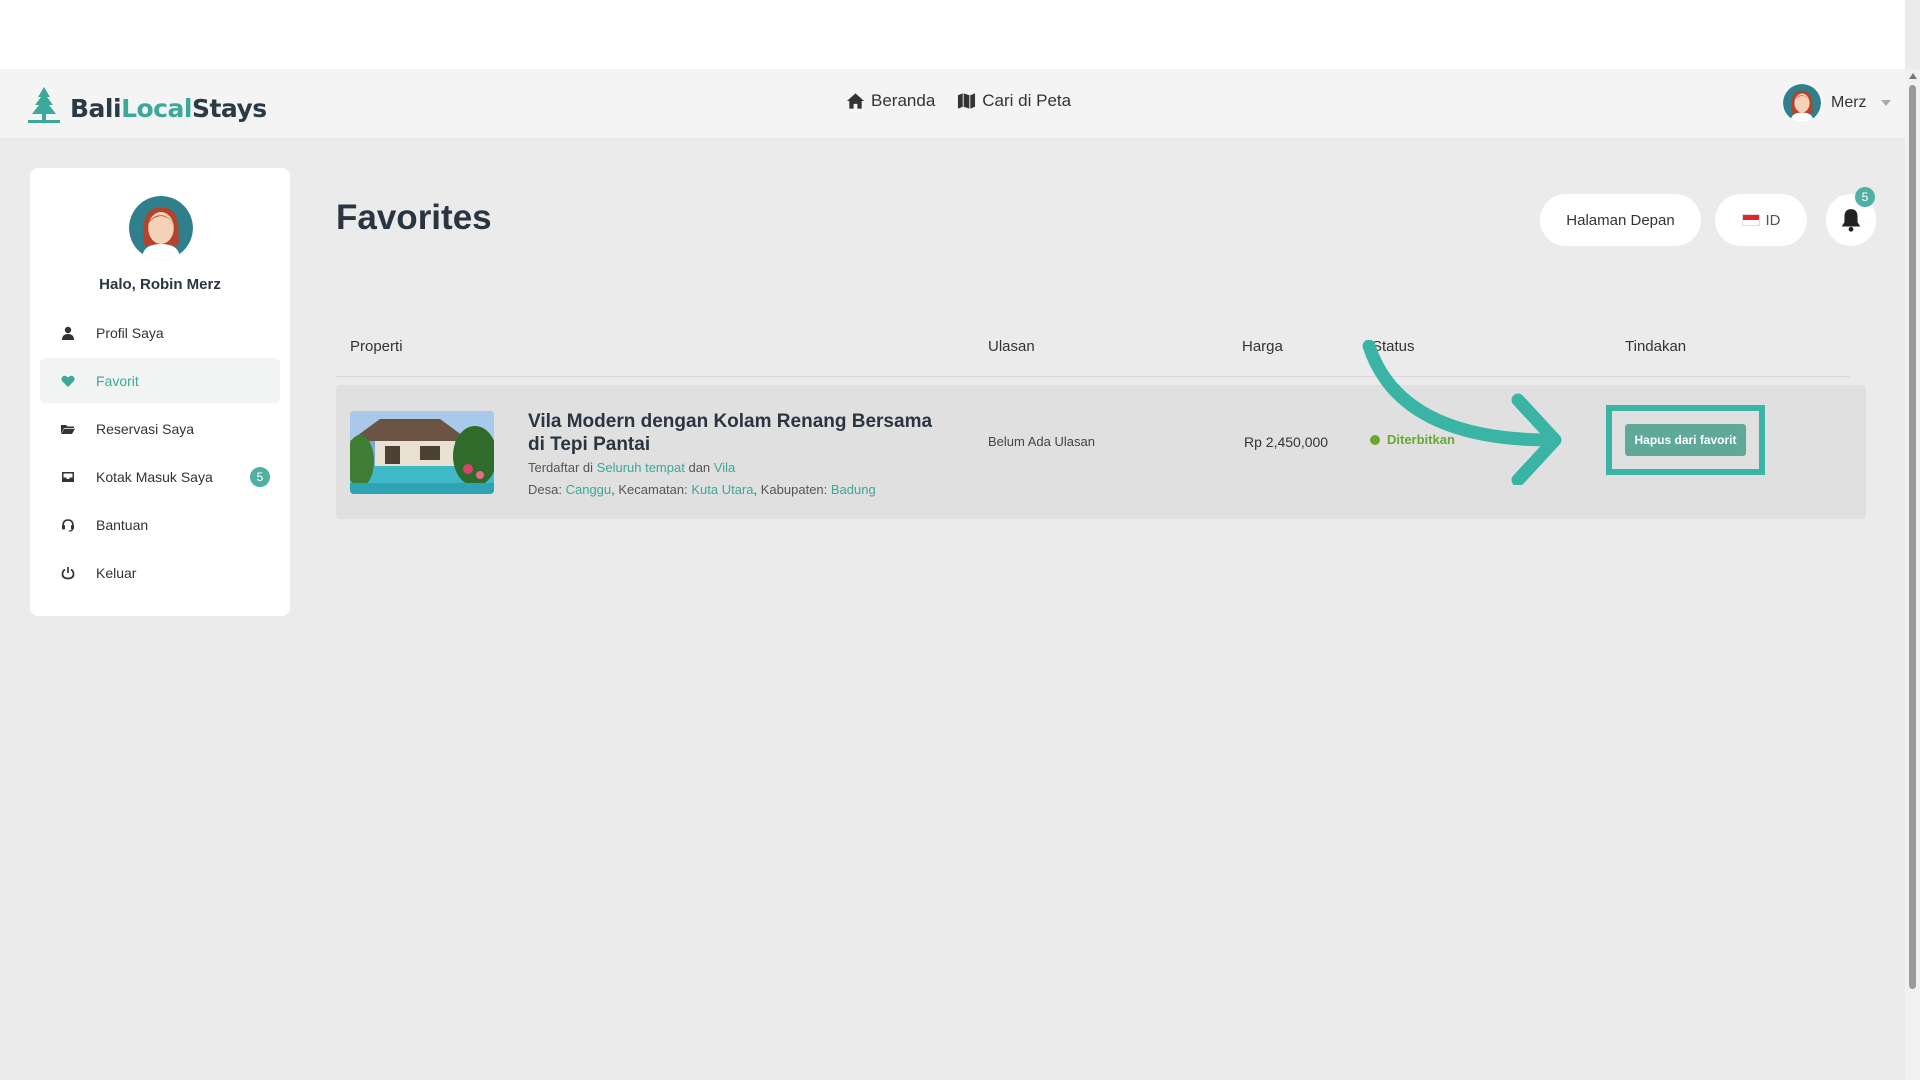 This screenshot has height=1080, width=1920. What do you see at coordinates (855, 101) in the screenshot?
I see `home-icon` at bounding box center [855, 101].